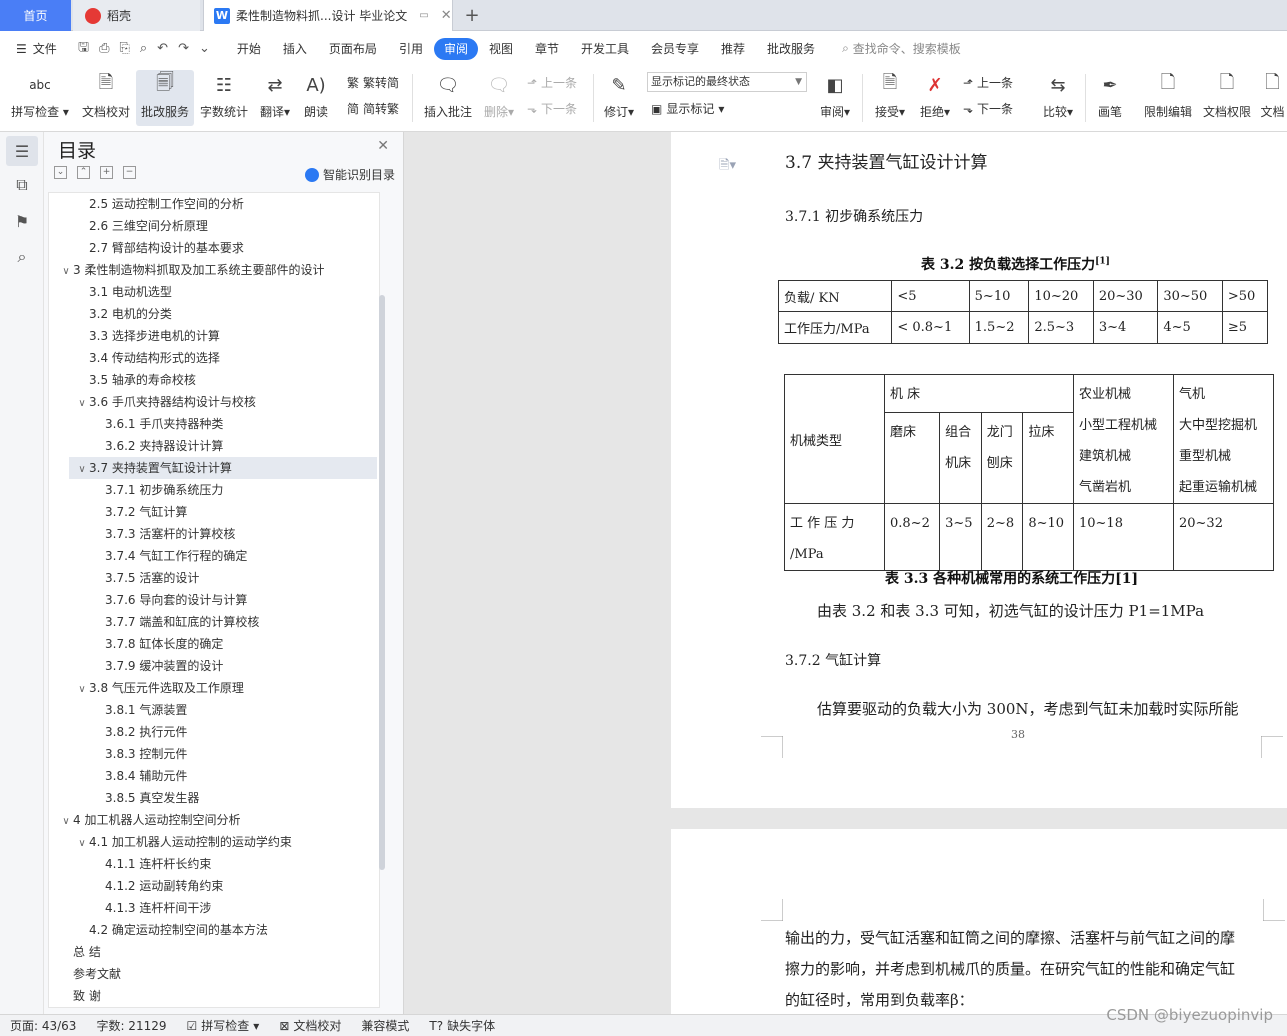  What do you see at coordinates (154, 622) in the screenshot?
I see `toc-item: 3.7.7 端盖和缸底的计算校核` at bounding box center [154, 622].